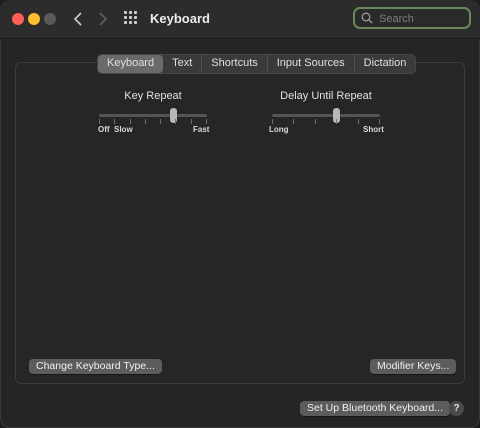  What do you see at coordinates (423, 19) in the screenshot?
I see `search-input` at bounding box center [423, 19].